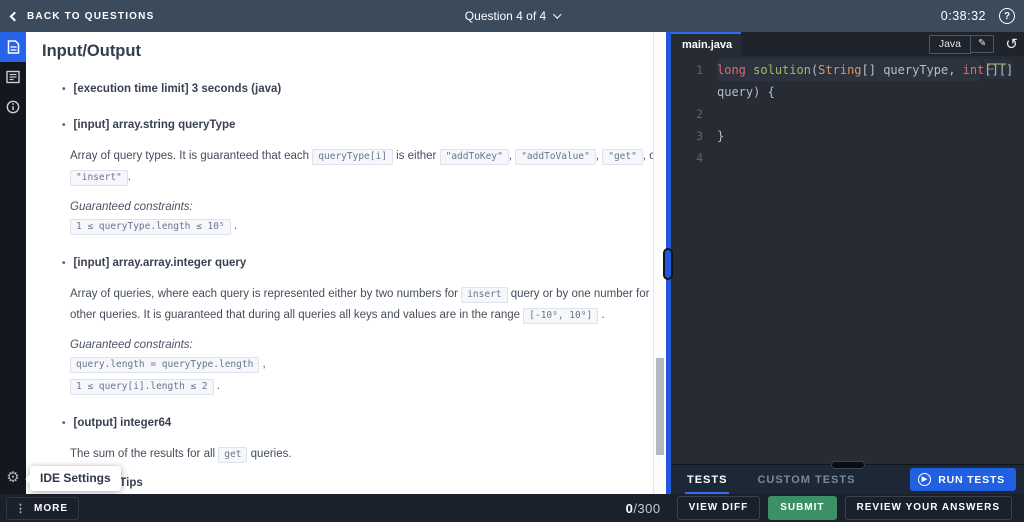  I want to click on line-number: 4, so click(699, 158).